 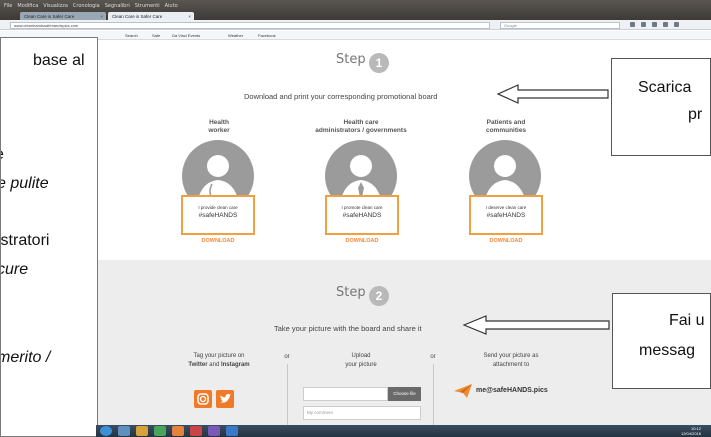 I want to click on browser-toolbar-icons, so click(x=654, y=24).